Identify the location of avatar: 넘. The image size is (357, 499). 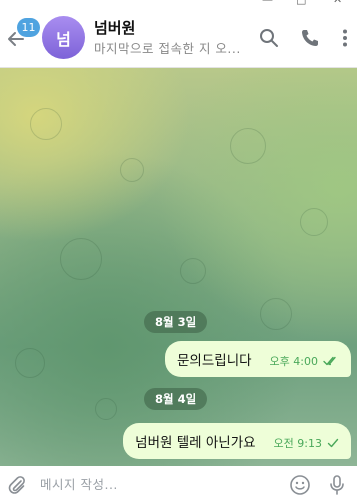
(63, 37).